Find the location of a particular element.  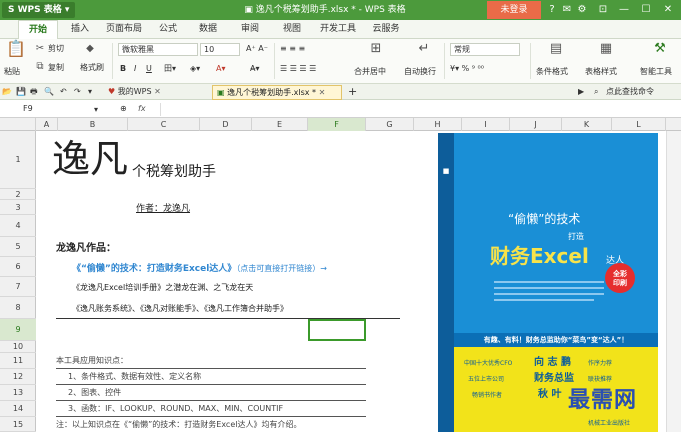

wrap-icon: ↵ is located at coordinates (424, 48).